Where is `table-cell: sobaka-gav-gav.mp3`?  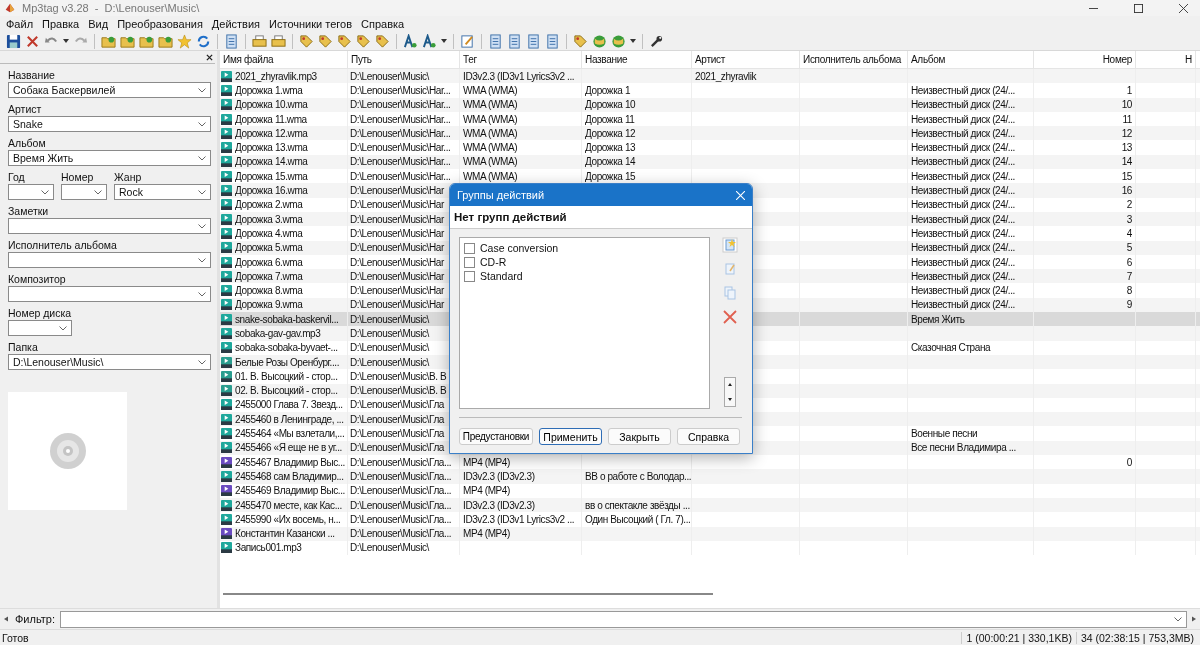 table-cell: sobaka-gav-gav.mp3 is located at coordinates (278, 333).